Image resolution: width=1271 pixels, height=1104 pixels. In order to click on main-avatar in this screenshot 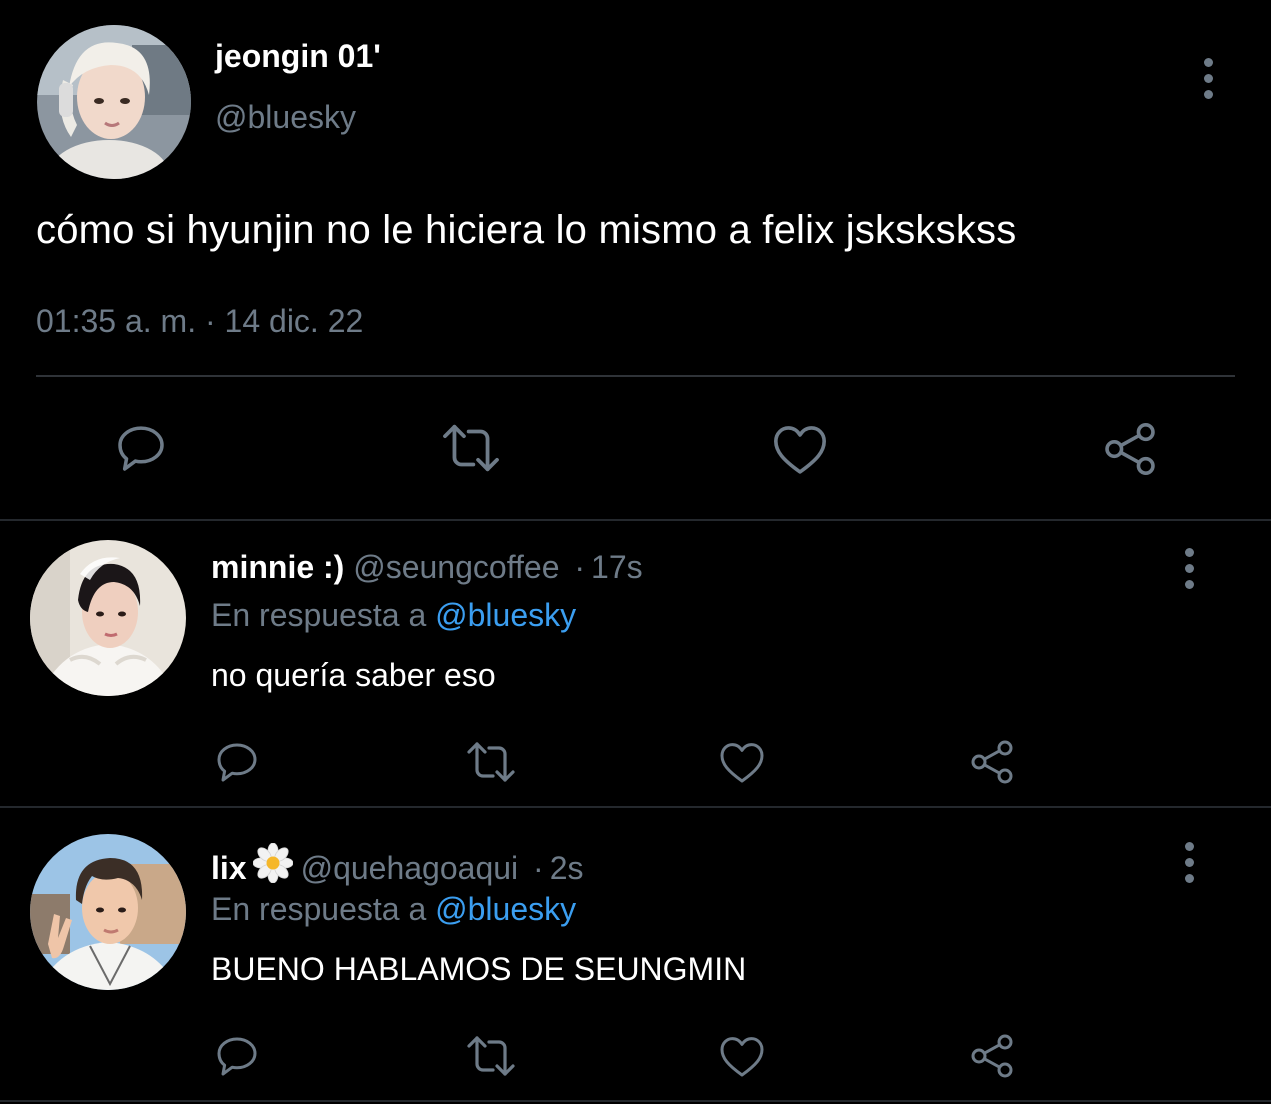, I will do `click(114, 102)`.